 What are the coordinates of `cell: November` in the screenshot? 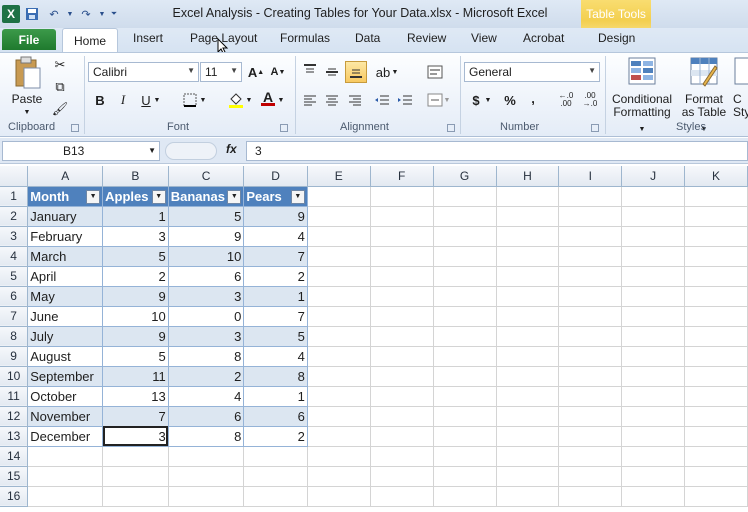 It's located at (65, 416).